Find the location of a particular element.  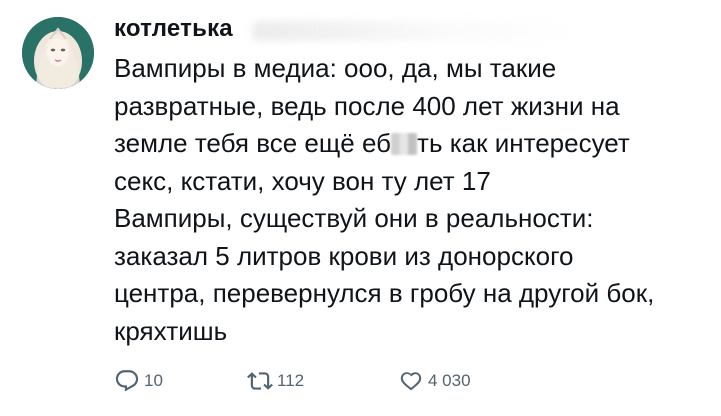

tweet-line-part: земле тебя все ещё еб is located at coordinates (253, 143).